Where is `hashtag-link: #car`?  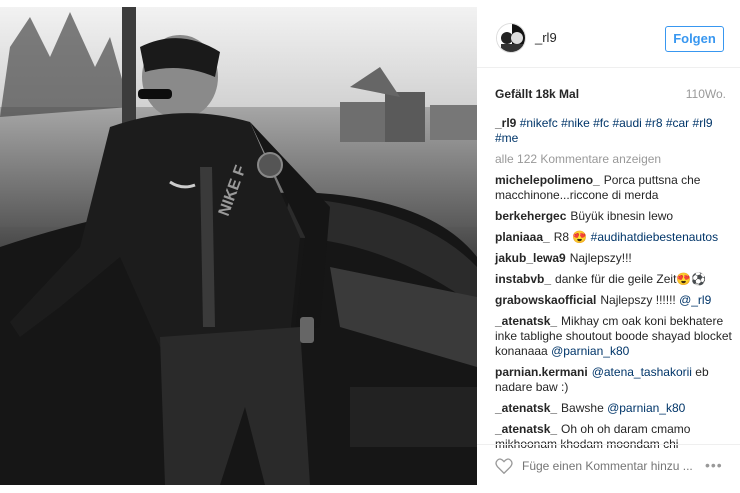 hashtag-link: #car is located at coordinates (676, 123).